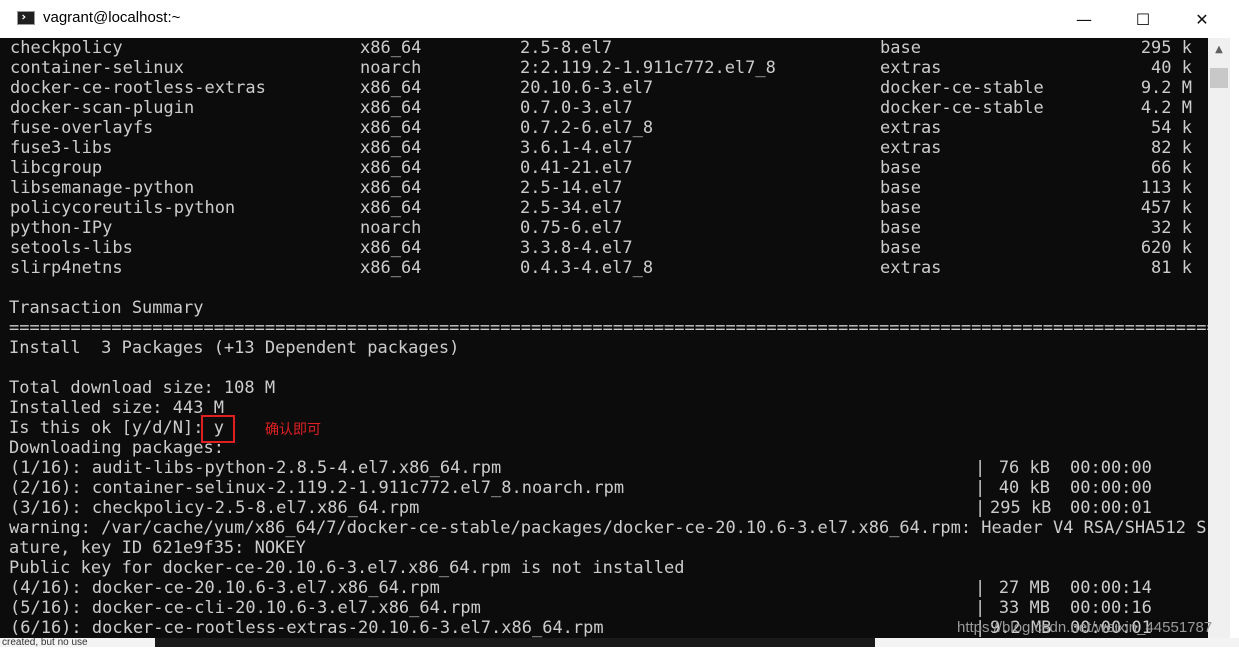  What do you see at coordinates (576, 108) in the screenshot?
I see `package-version: 0.7.0-3.el7` at bounding box center [576, 108].